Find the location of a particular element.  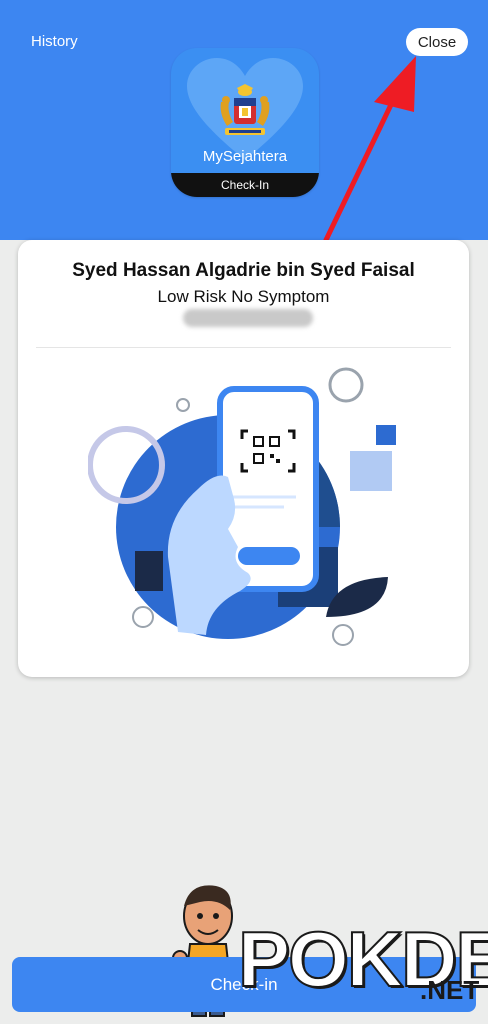

history-link: History is located at coordinates (54, 41).